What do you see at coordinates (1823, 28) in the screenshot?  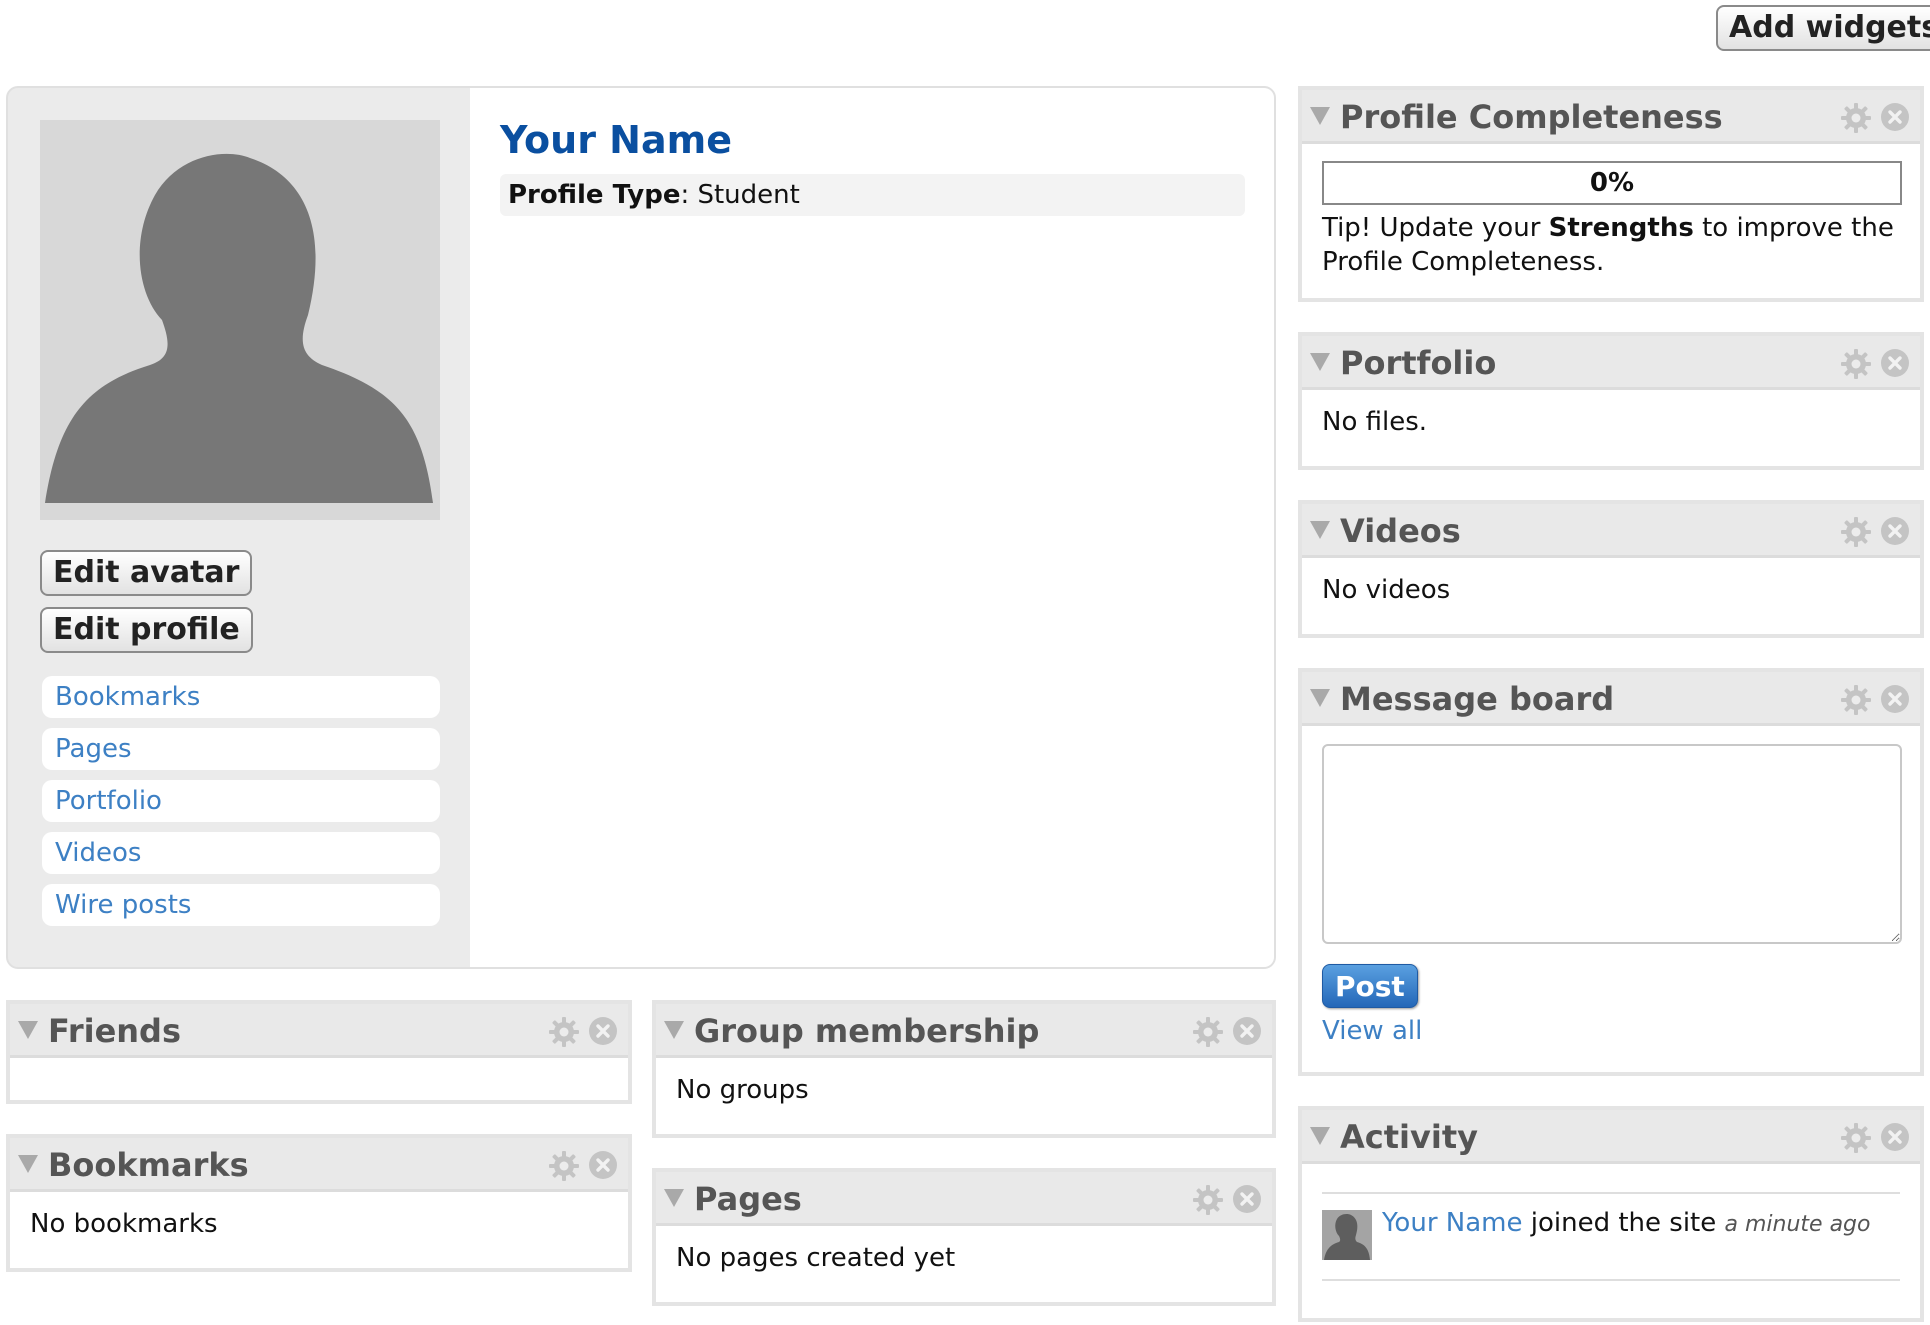 I see `add-widgets-button: Add widgets` at bounding box center [1823, 28].